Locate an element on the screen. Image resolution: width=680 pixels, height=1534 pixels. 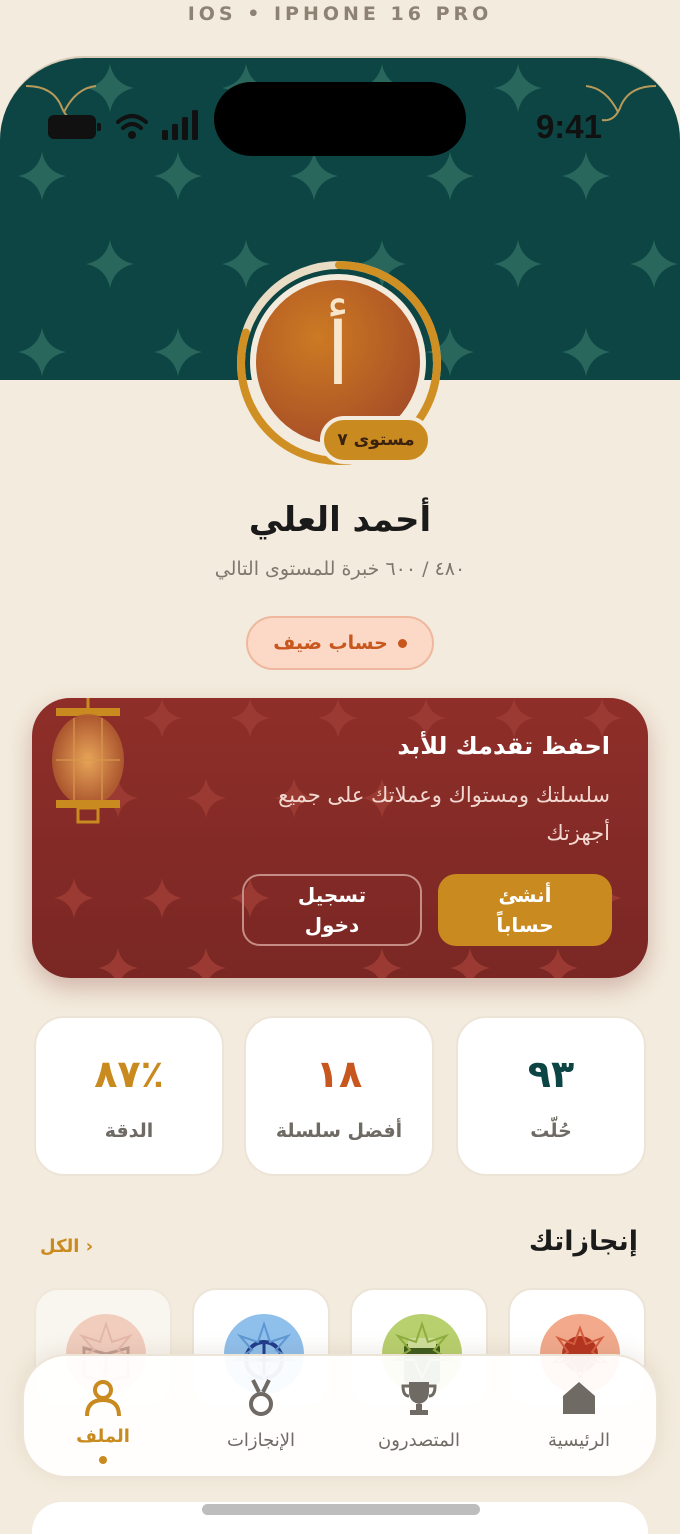
stat-label-accuracy: الدقة is located at coordinates (129, 1131).